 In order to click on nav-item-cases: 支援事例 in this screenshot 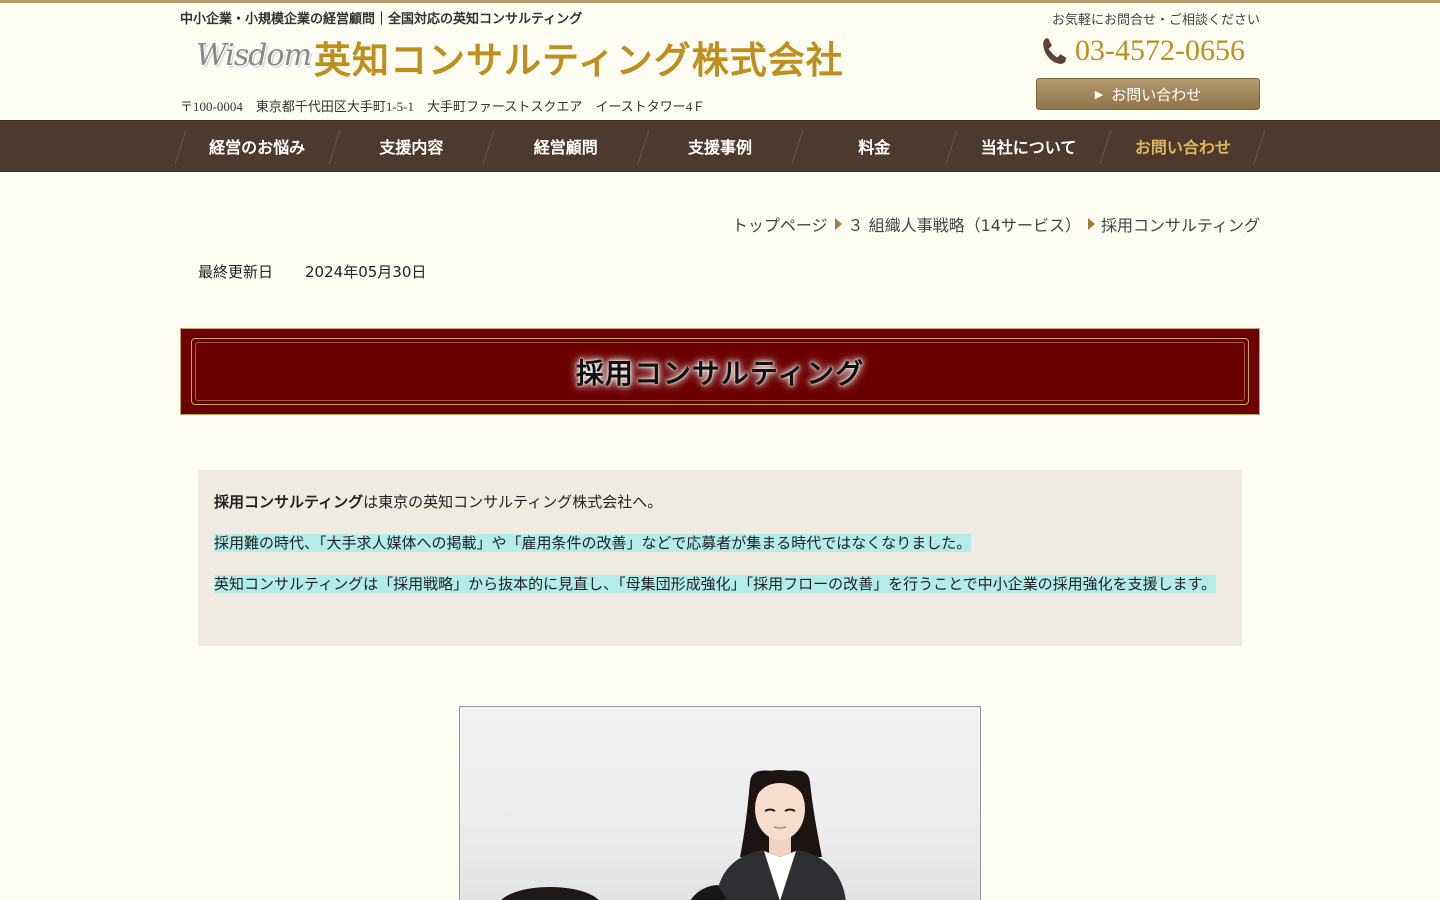, I will do `click(720, 146)`.